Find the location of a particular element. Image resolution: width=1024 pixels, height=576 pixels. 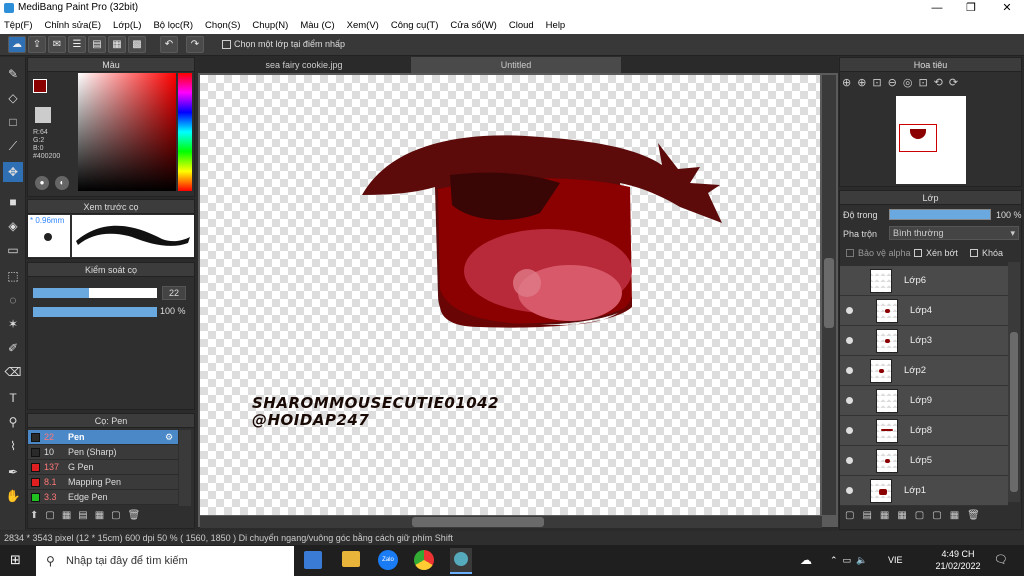

menu-tools: Công cụ(T) is located at coordinates (415, 25).